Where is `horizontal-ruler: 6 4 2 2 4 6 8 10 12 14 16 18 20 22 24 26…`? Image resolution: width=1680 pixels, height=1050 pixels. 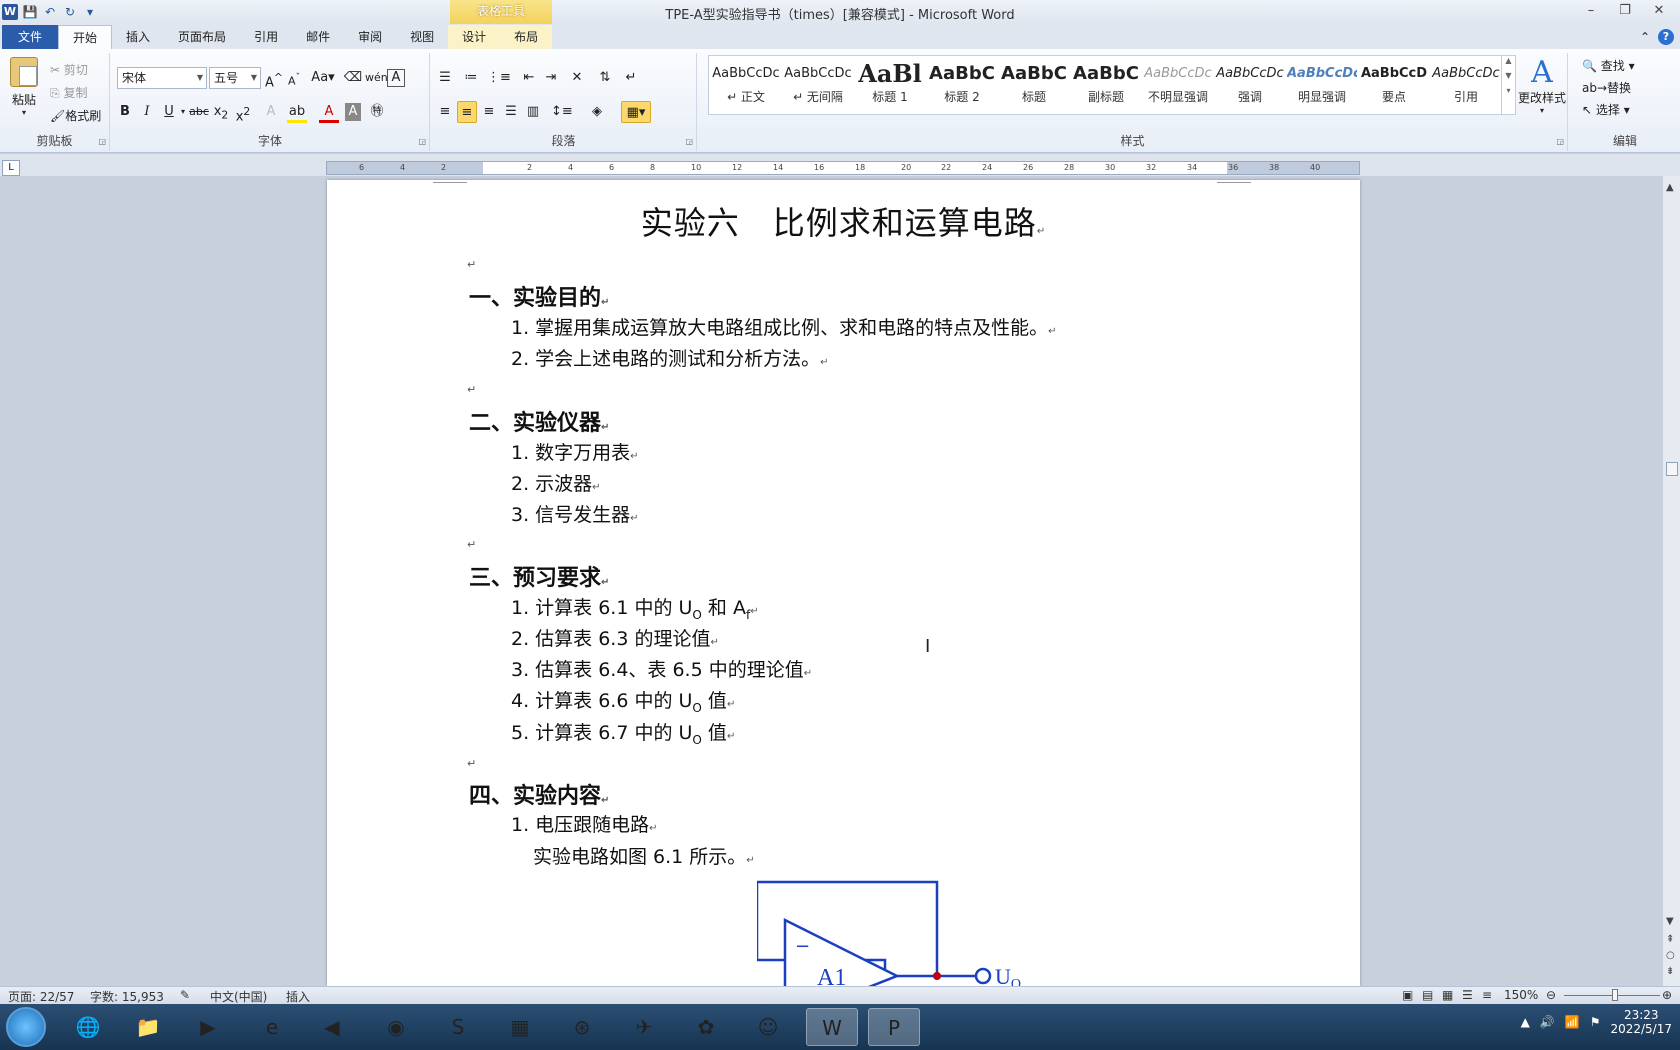 horizontal-ruler: 6 4 2 2 4 6 8 10 12 14 16 18 20 22 24 26… is located at coordinates (843, 168).